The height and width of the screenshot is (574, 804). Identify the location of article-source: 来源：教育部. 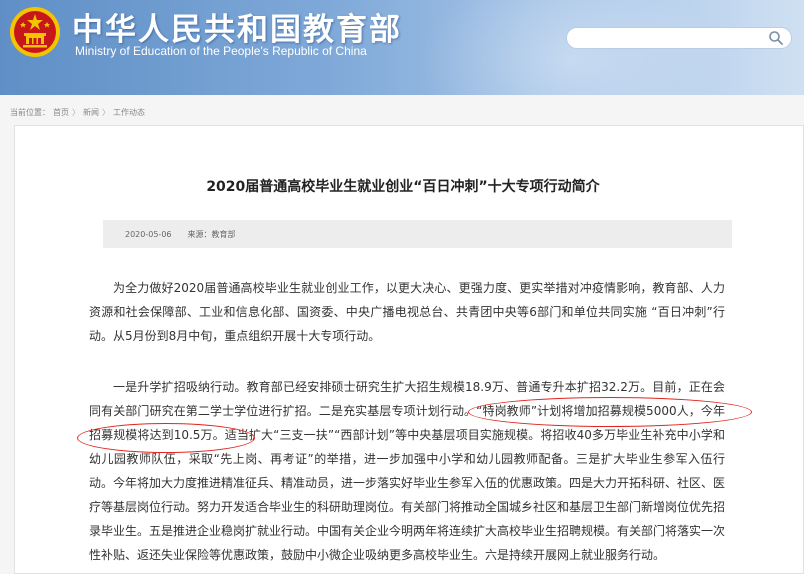
(211, 234).